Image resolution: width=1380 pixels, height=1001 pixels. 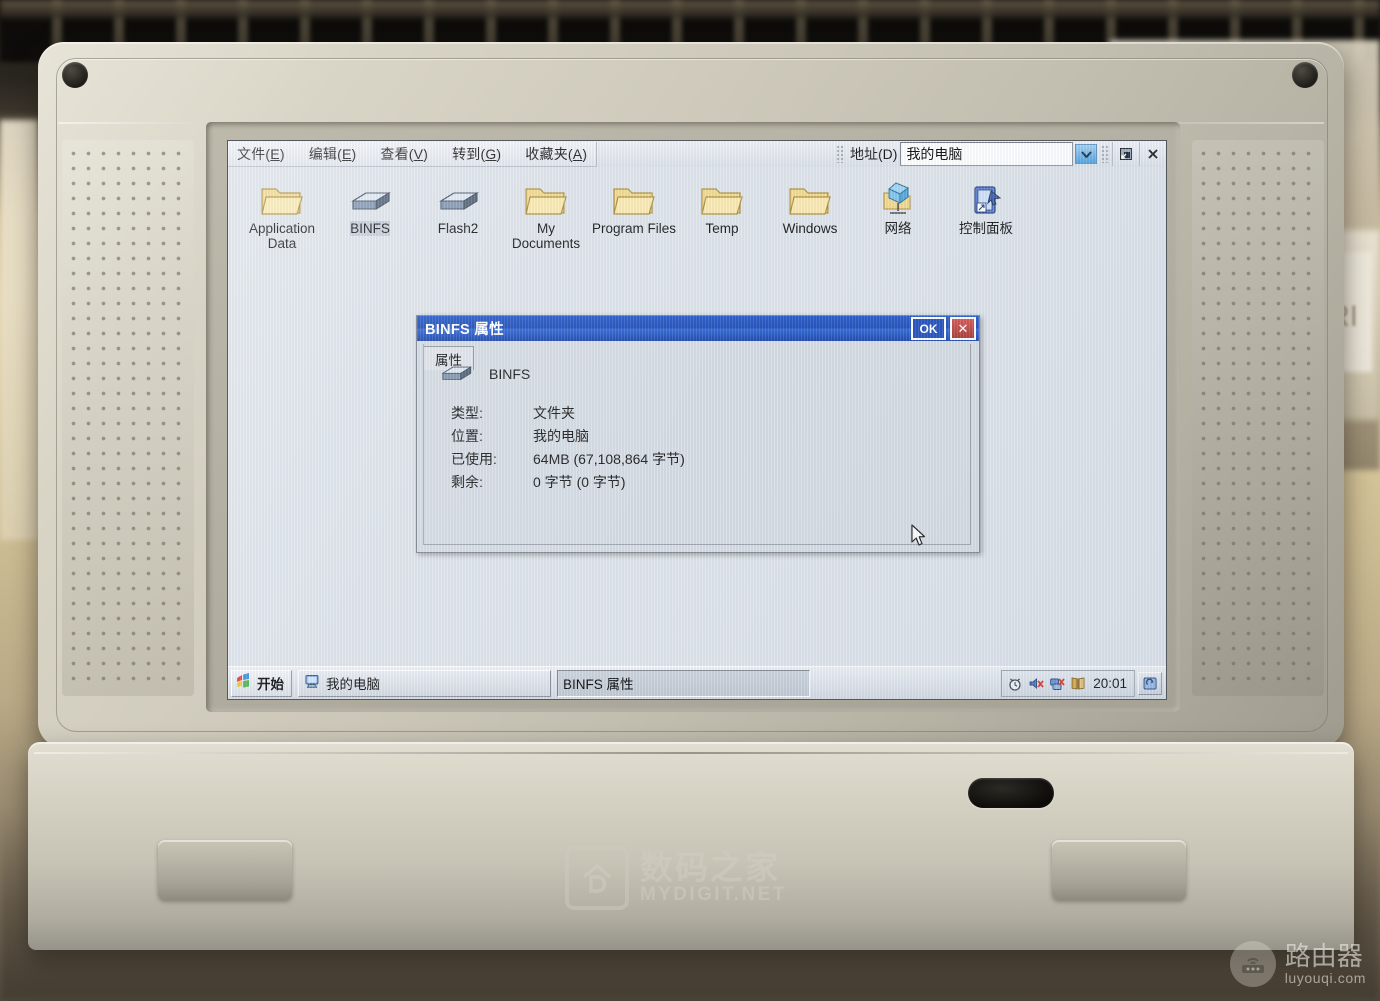 I want to click on menu-item-goto: 转到(G), so click(x=476, y=154).